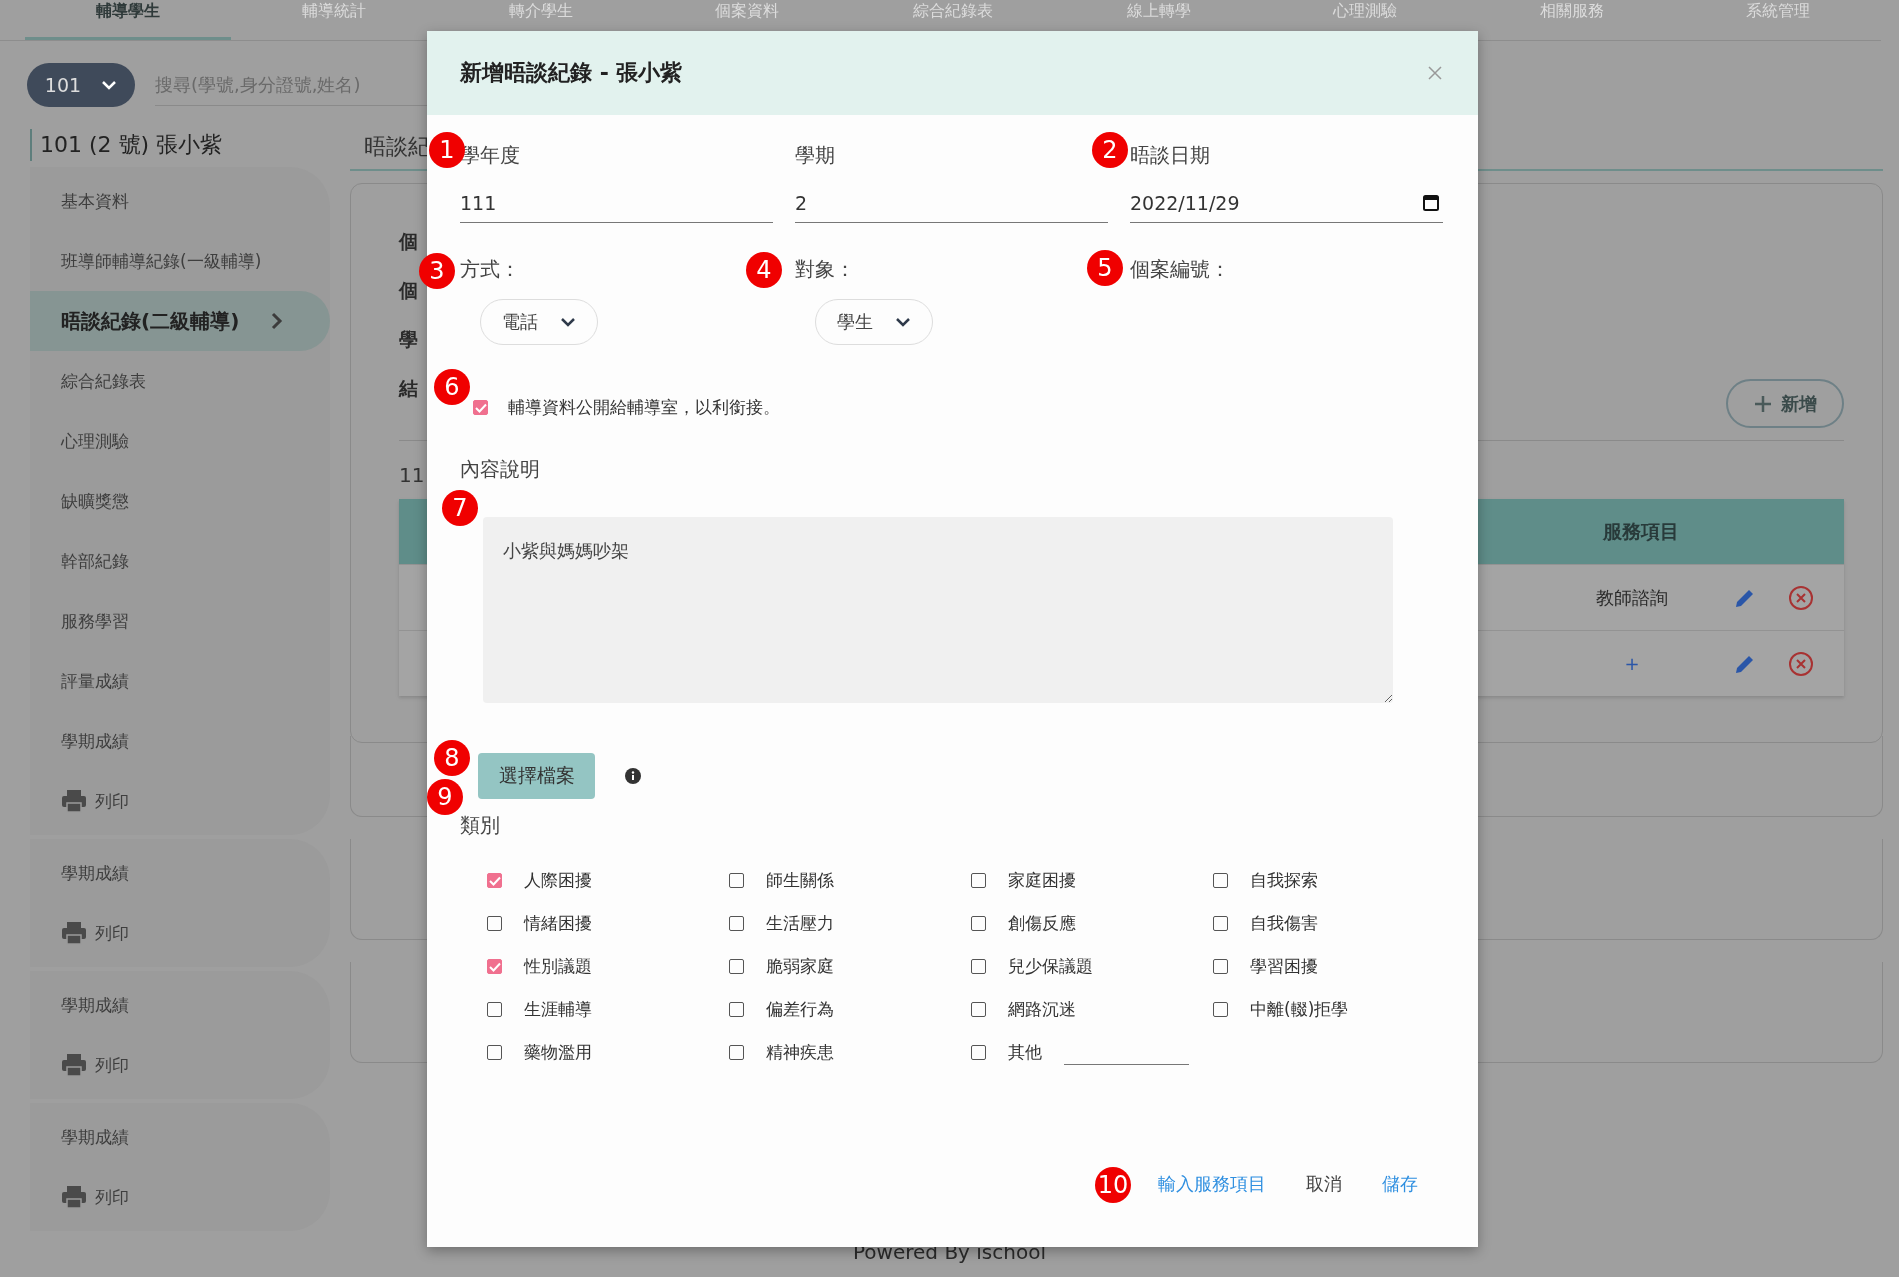  I want to click on checkbox-label: 師生關係, so click(800, 880).